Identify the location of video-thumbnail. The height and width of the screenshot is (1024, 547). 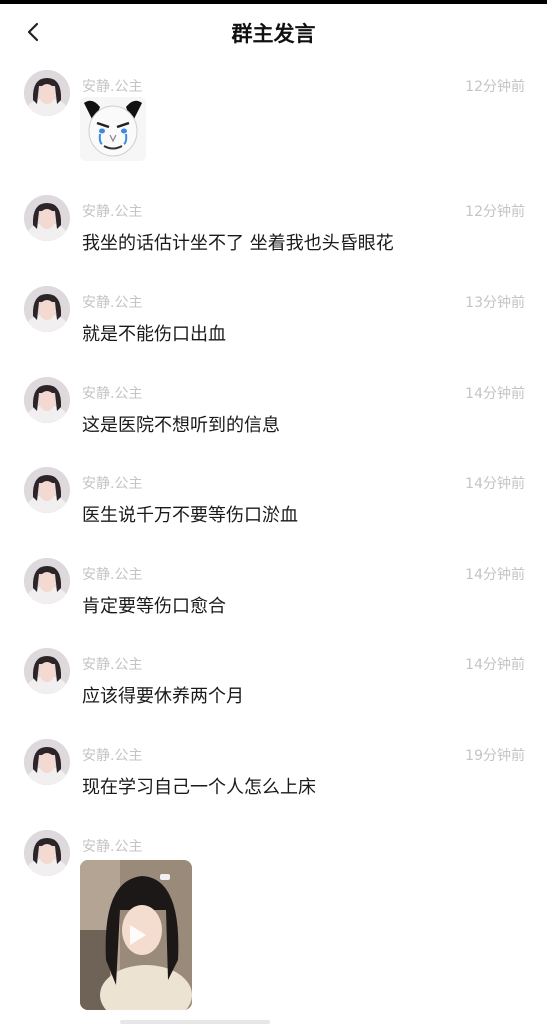
(136, 935).